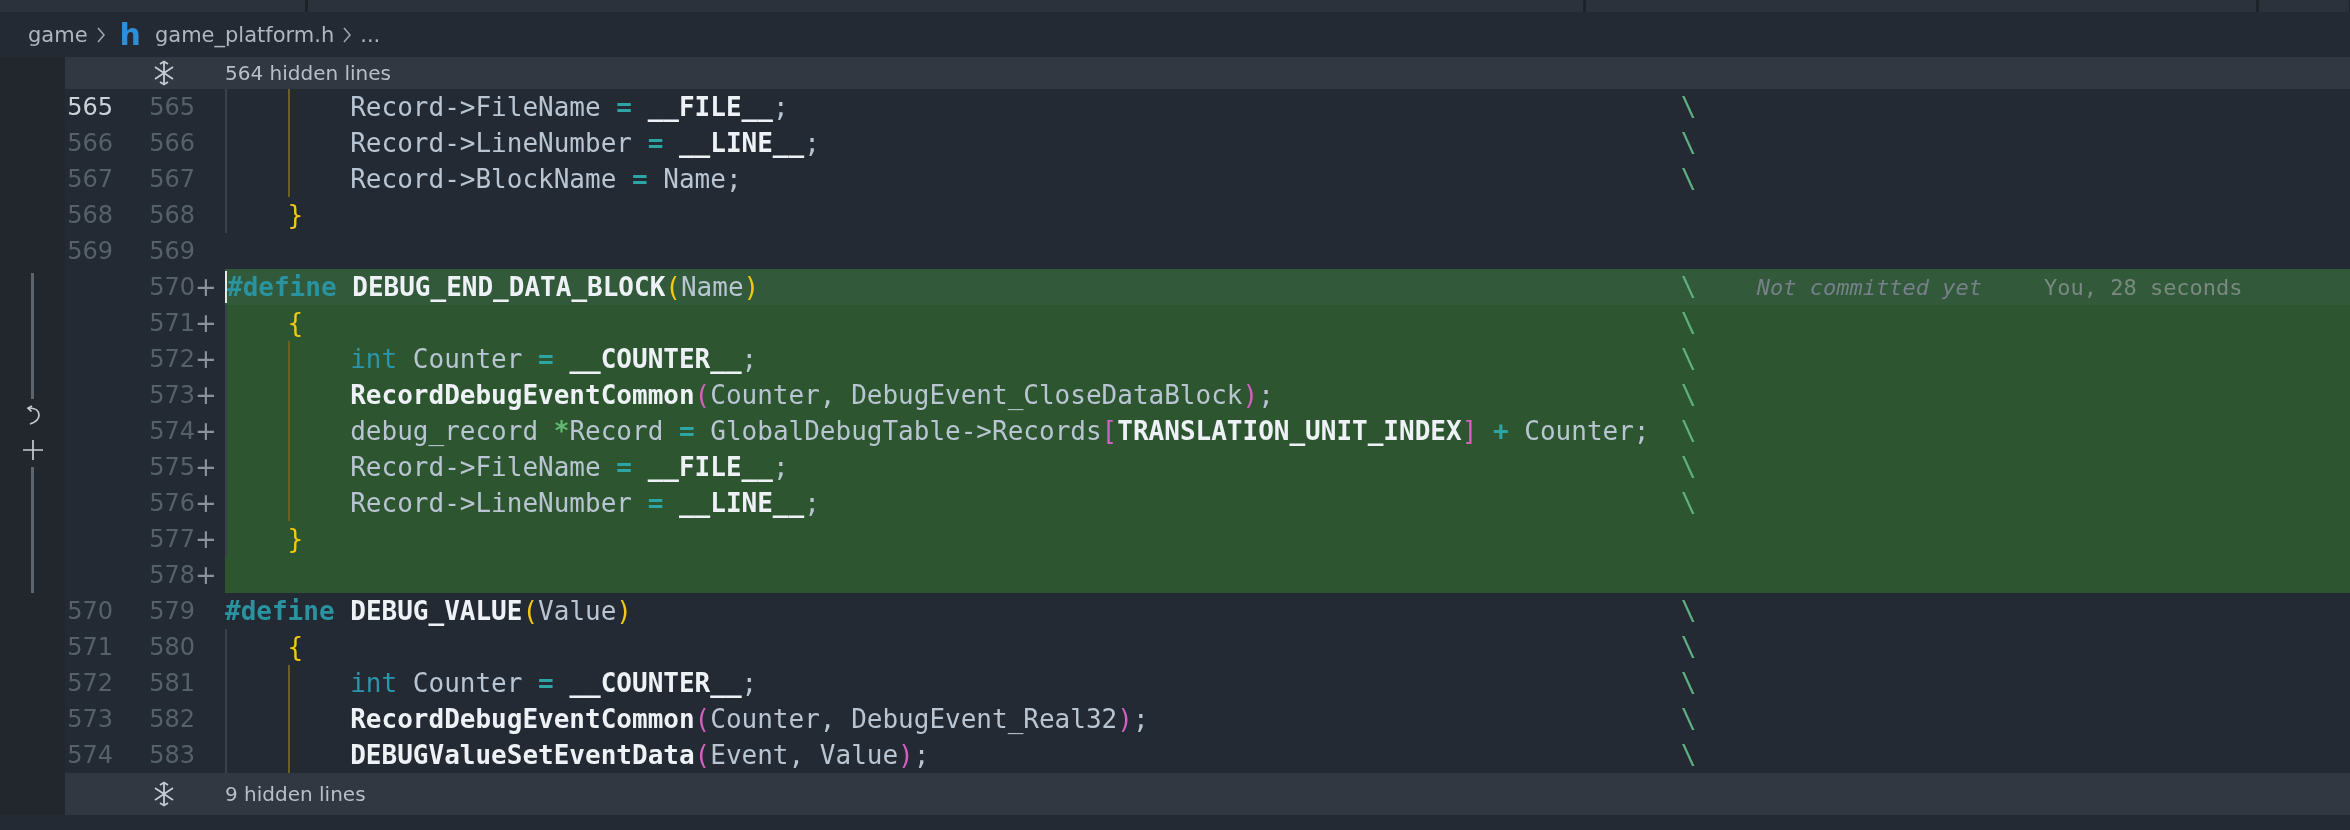 The image size is (2350, 830). What do you see at coordinates (171, 611) in the screenshot?
I see `line-number: 579` at bounding box center [171, 611].